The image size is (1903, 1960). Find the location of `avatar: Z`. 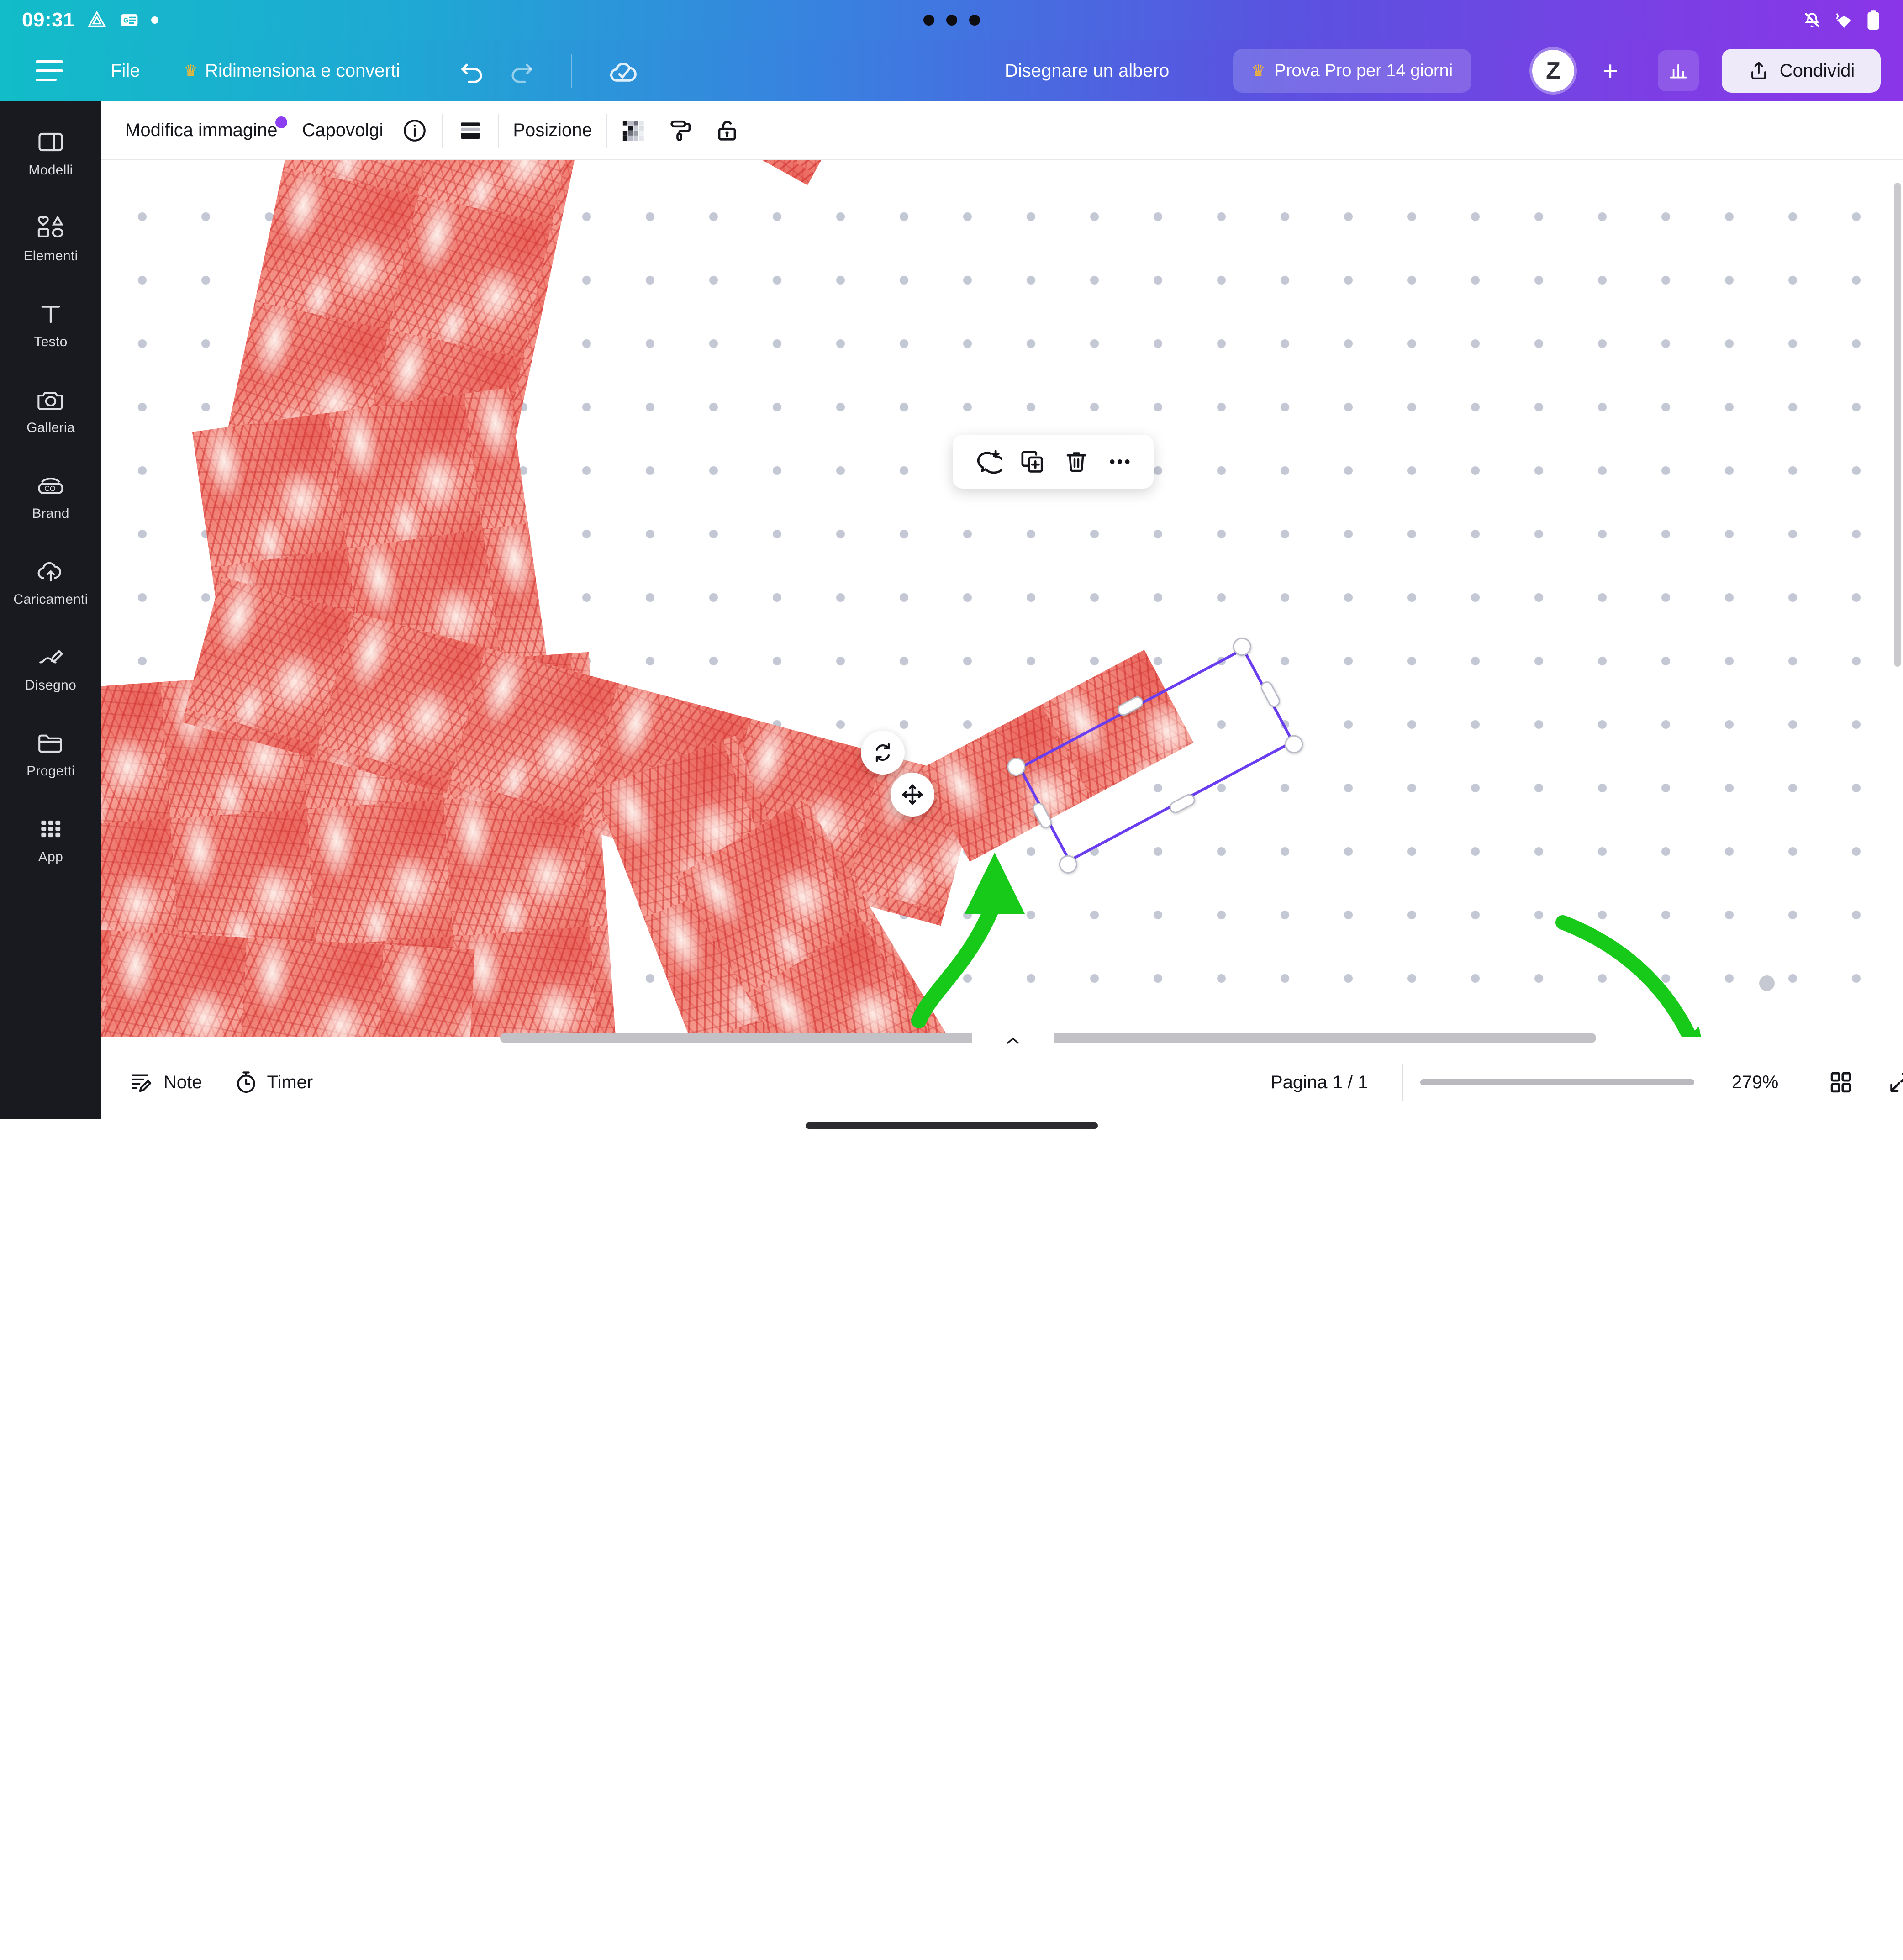

avatar: Z is located at coordinates (1553, 71).